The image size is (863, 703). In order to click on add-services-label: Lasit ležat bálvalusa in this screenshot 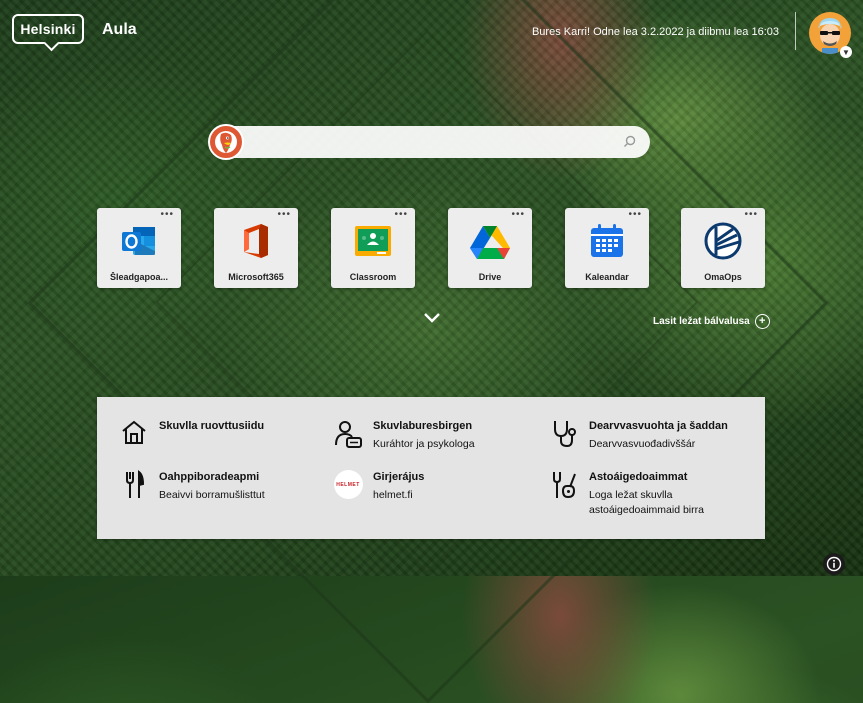, I will do `click(701, 321)`.